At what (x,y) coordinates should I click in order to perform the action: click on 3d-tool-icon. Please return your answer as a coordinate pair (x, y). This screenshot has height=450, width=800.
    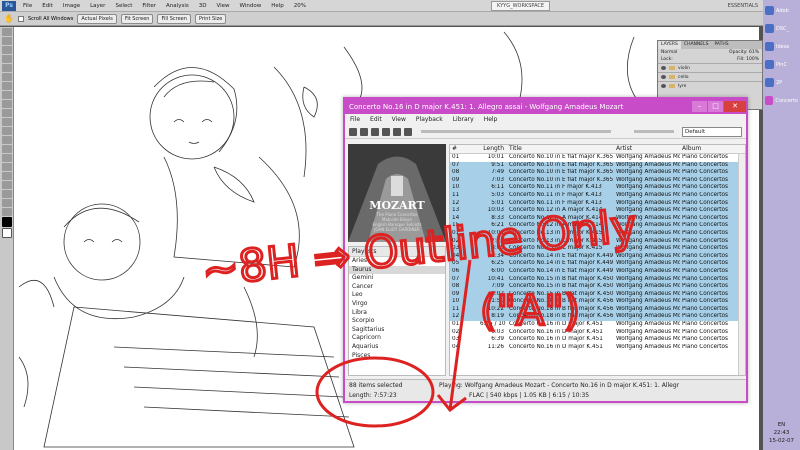
    Looking at the image, I should click on (7, 194).